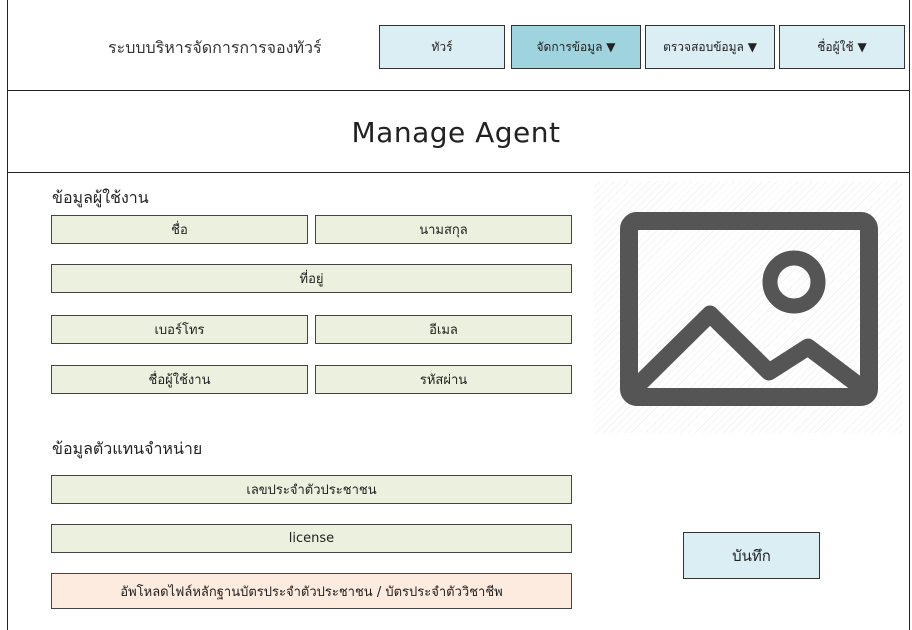 Image resolution: width=912 pixels, height=630 pixels. Describe the element at coordinates (179, 229) in the screenshot. I see `first-name-field: ชื่อ` at that location.